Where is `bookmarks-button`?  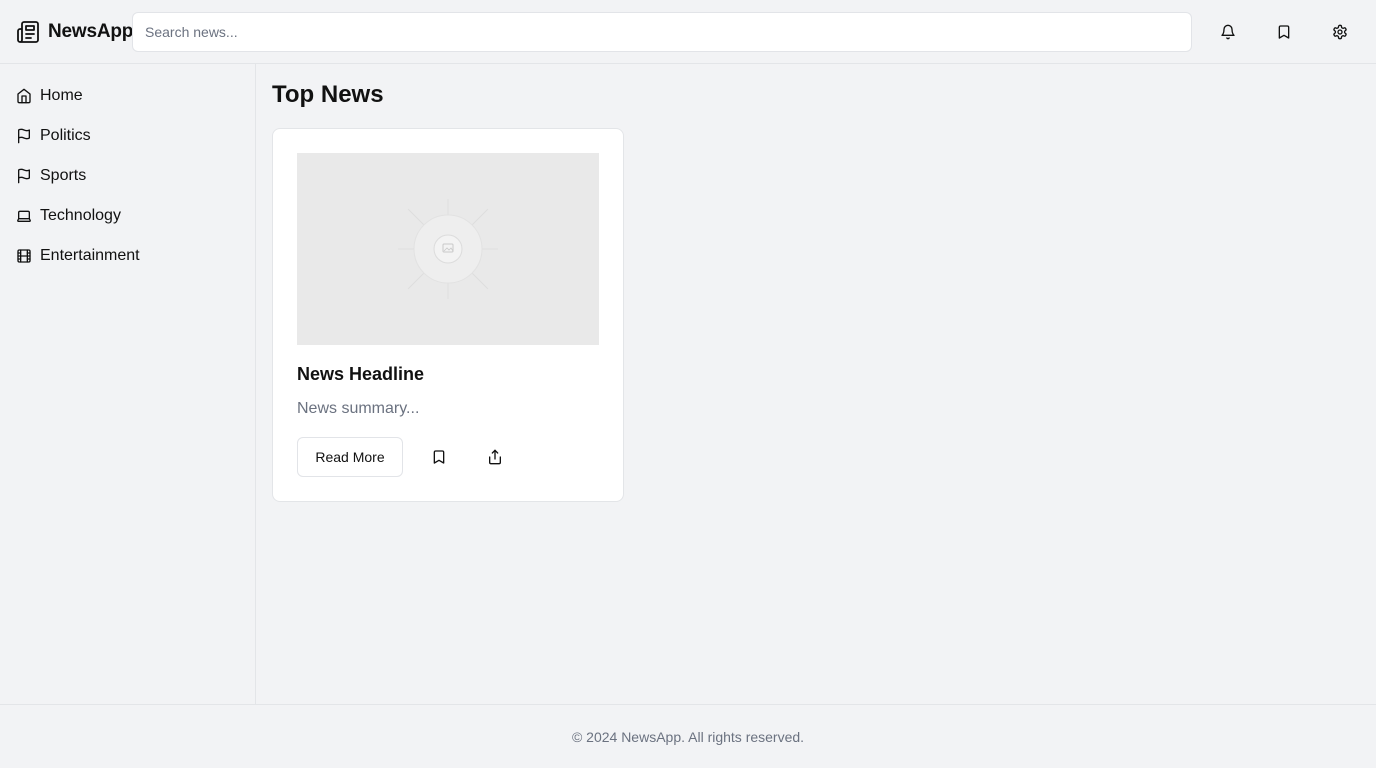
bookmarks-button is located at coordinates (1284, 32).